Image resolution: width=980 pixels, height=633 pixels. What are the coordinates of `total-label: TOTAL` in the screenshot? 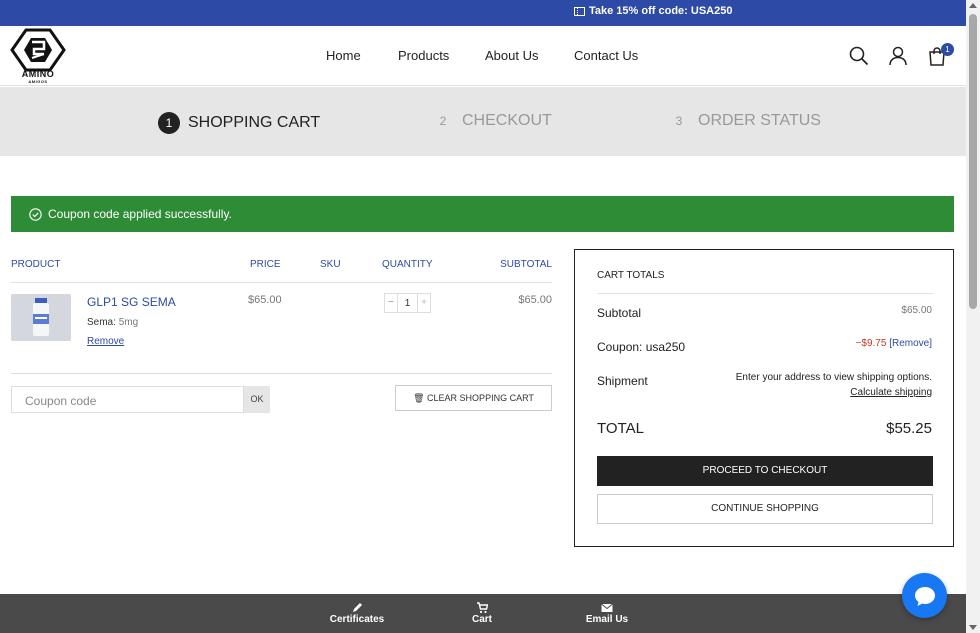 It's located at (620, 428).